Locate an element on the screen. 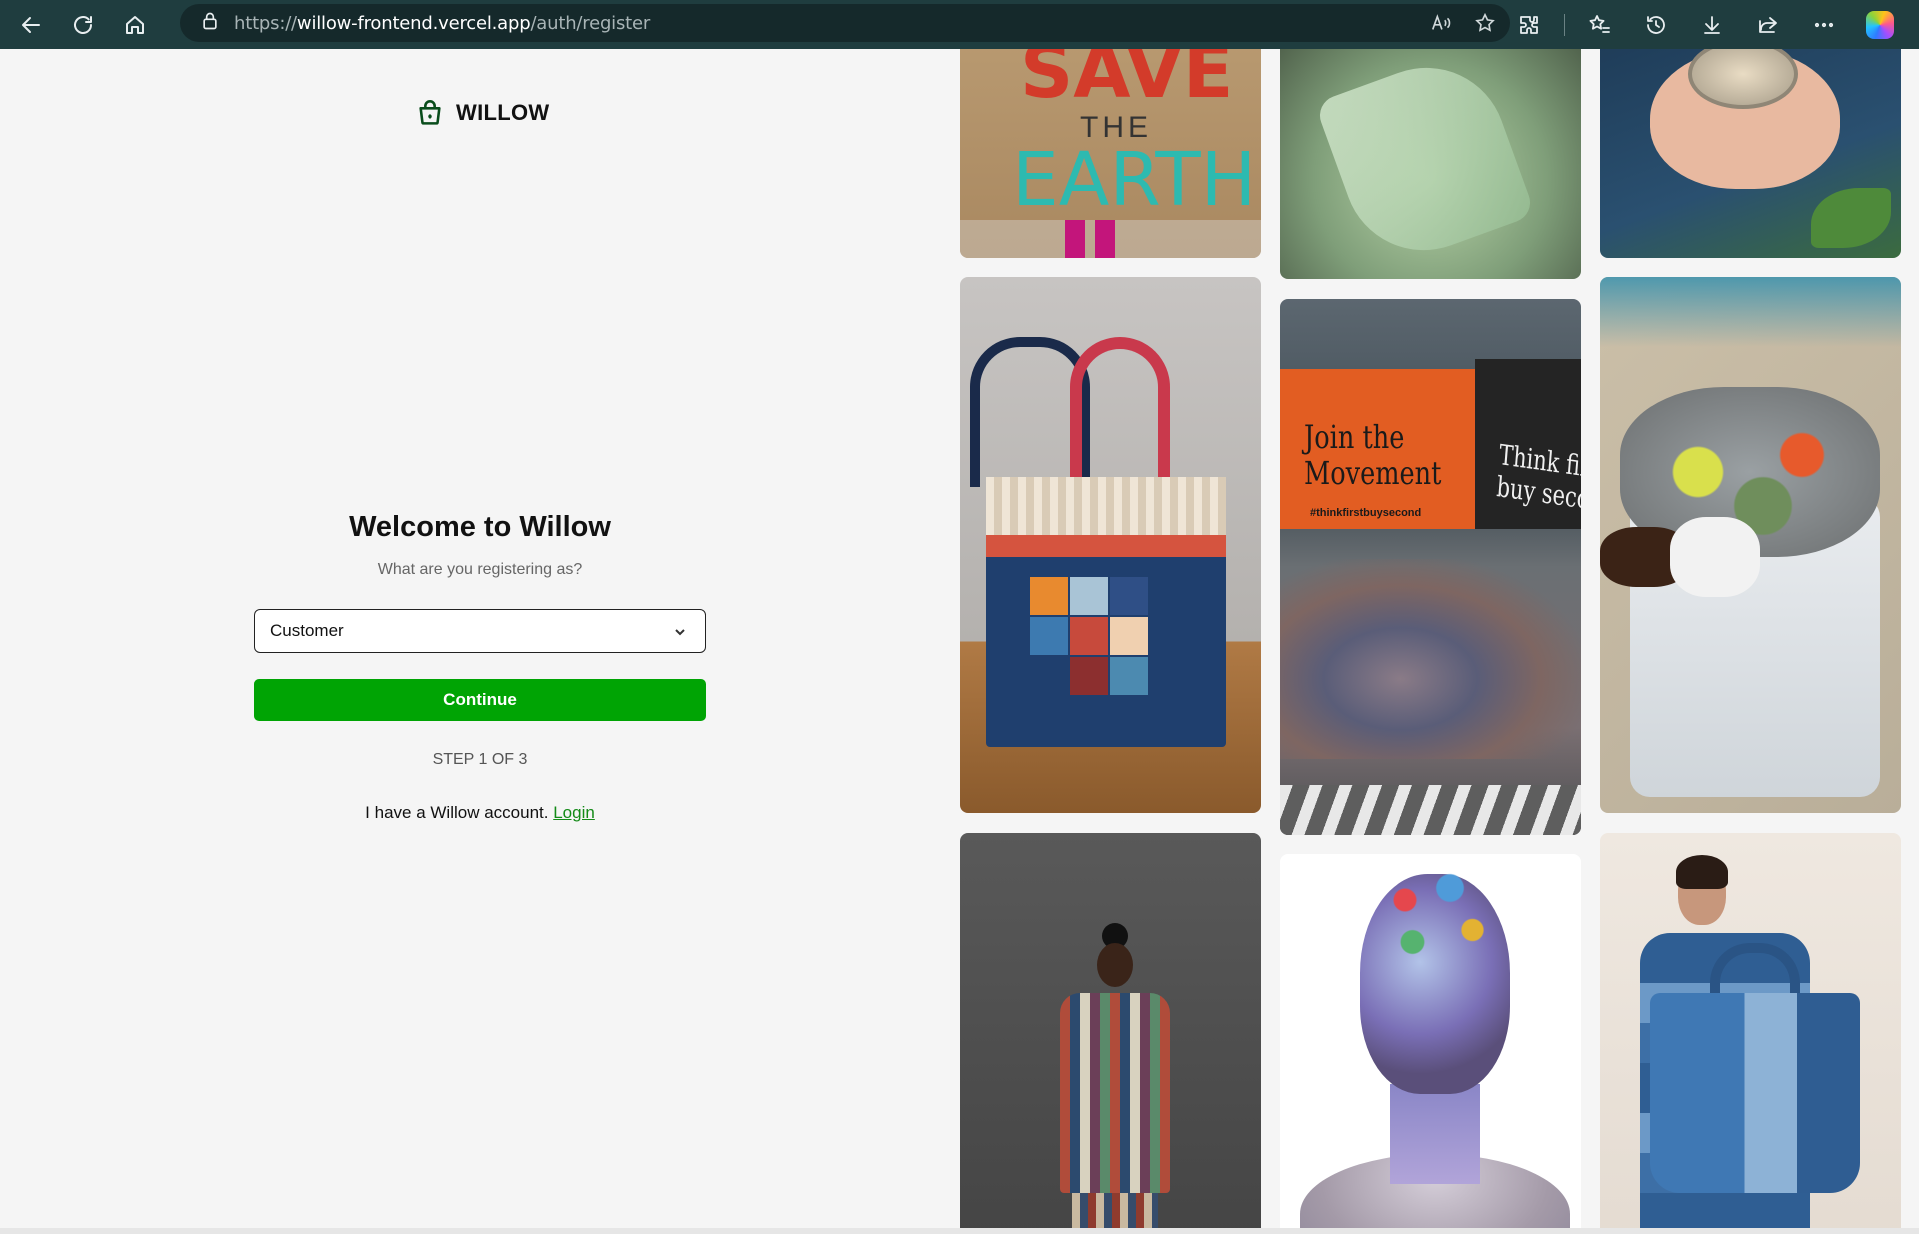 The height and width of the screenshot is (1234, 1919). page-subtitle: What are you registering as? is located at coordinates (480, 569).